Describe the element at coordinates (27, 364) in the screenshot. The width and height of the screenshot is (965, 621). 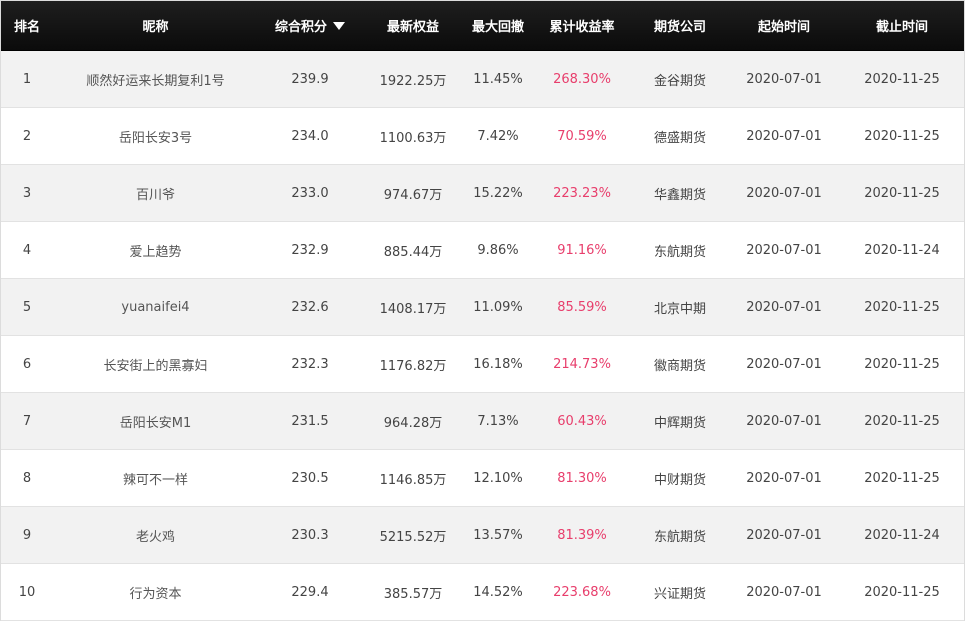
I see `rank-cell: 6` at that location.